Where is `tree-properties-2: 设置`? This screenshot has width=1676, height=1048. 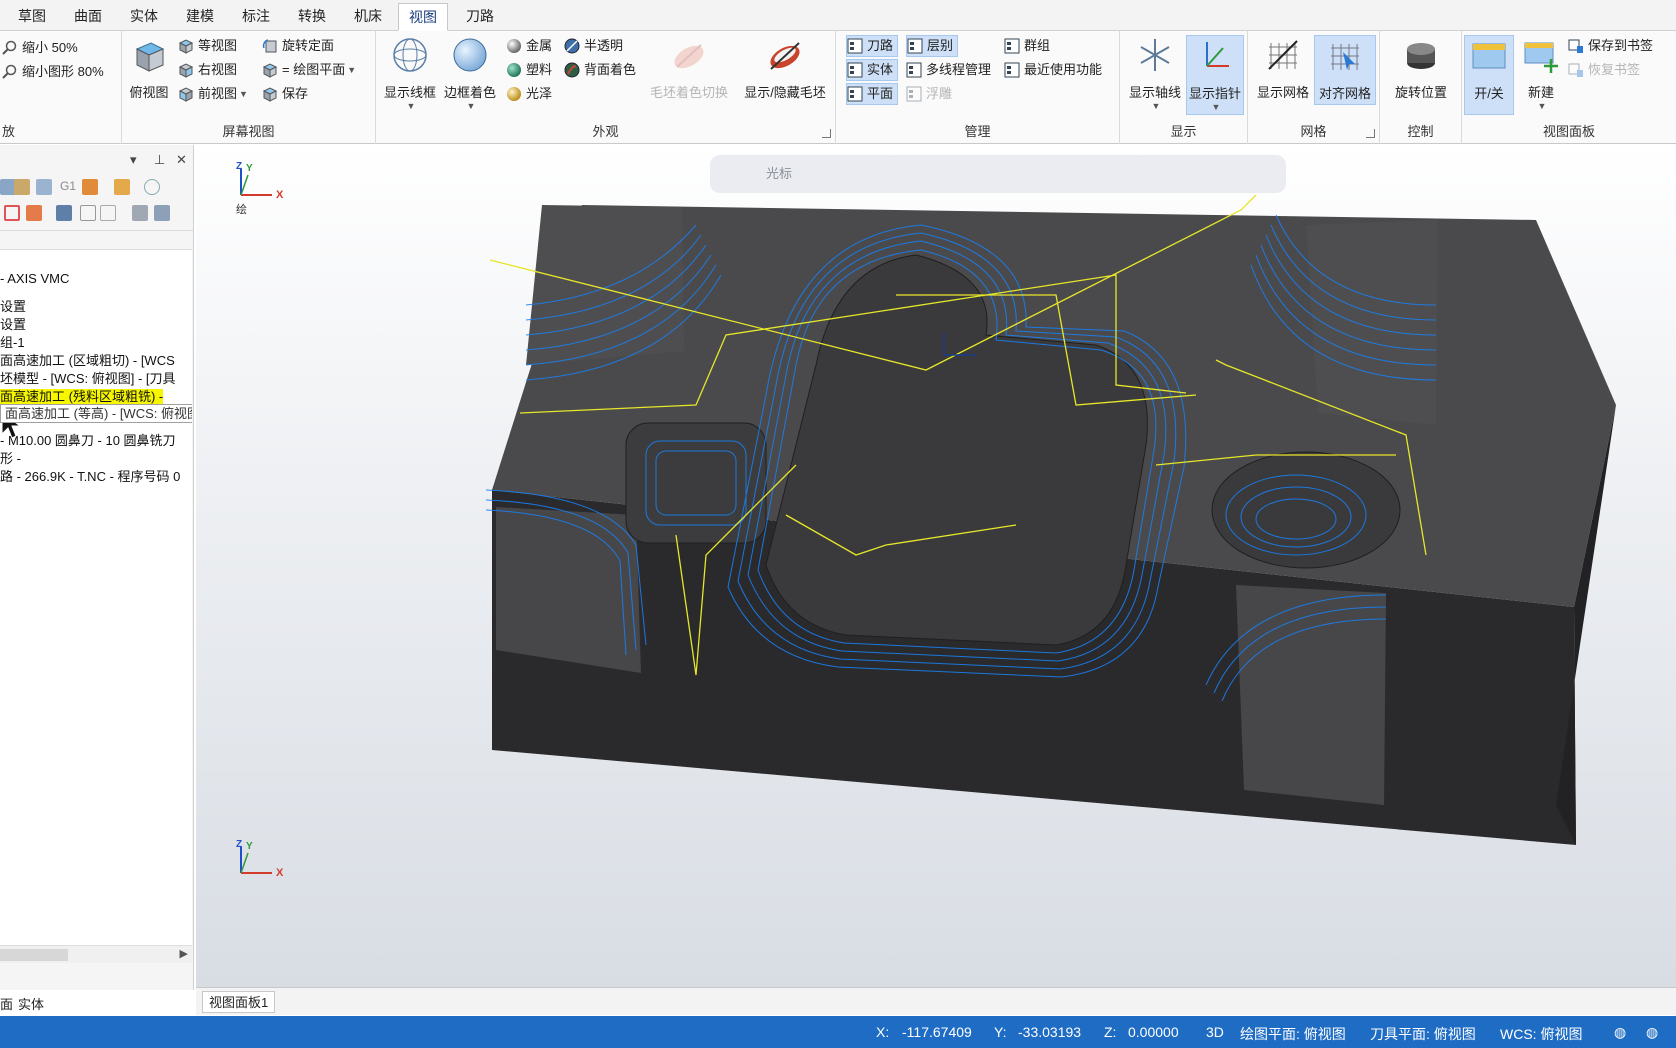
tree-properties-2: 设置 is located at coordinates (13, 325).